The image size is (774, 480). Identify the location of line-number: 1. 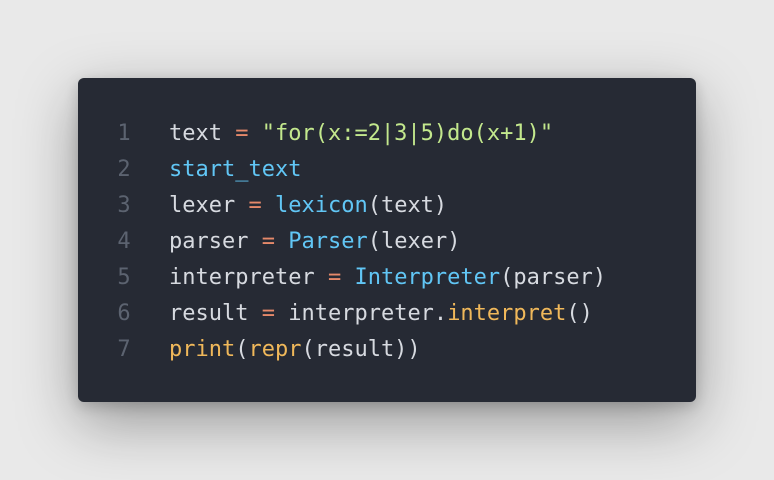
(124, 133).